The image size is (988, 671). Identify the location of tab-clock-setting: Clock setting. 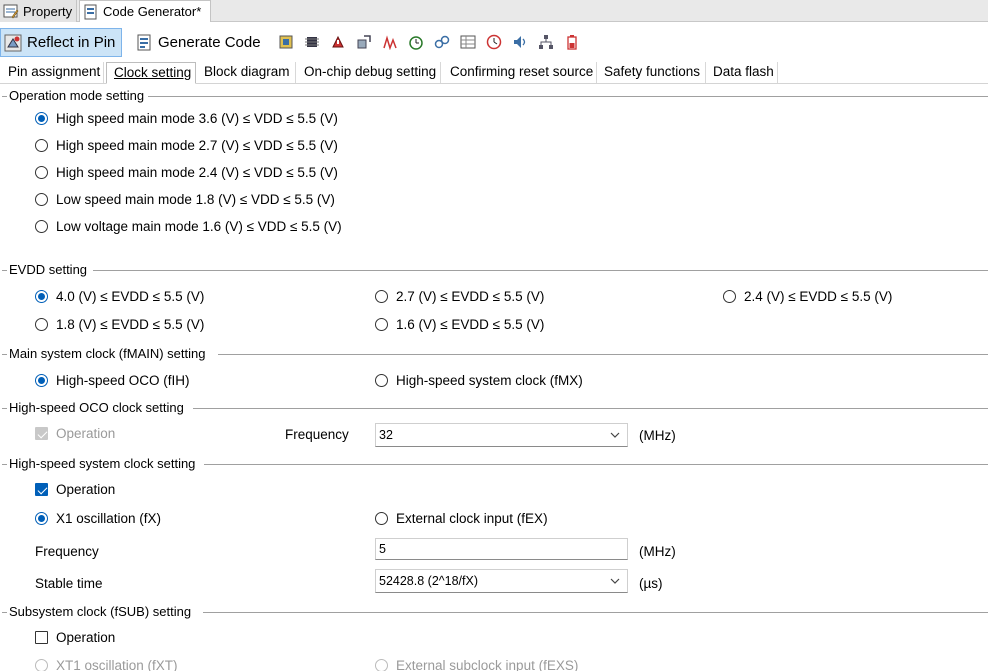
(151, 73).